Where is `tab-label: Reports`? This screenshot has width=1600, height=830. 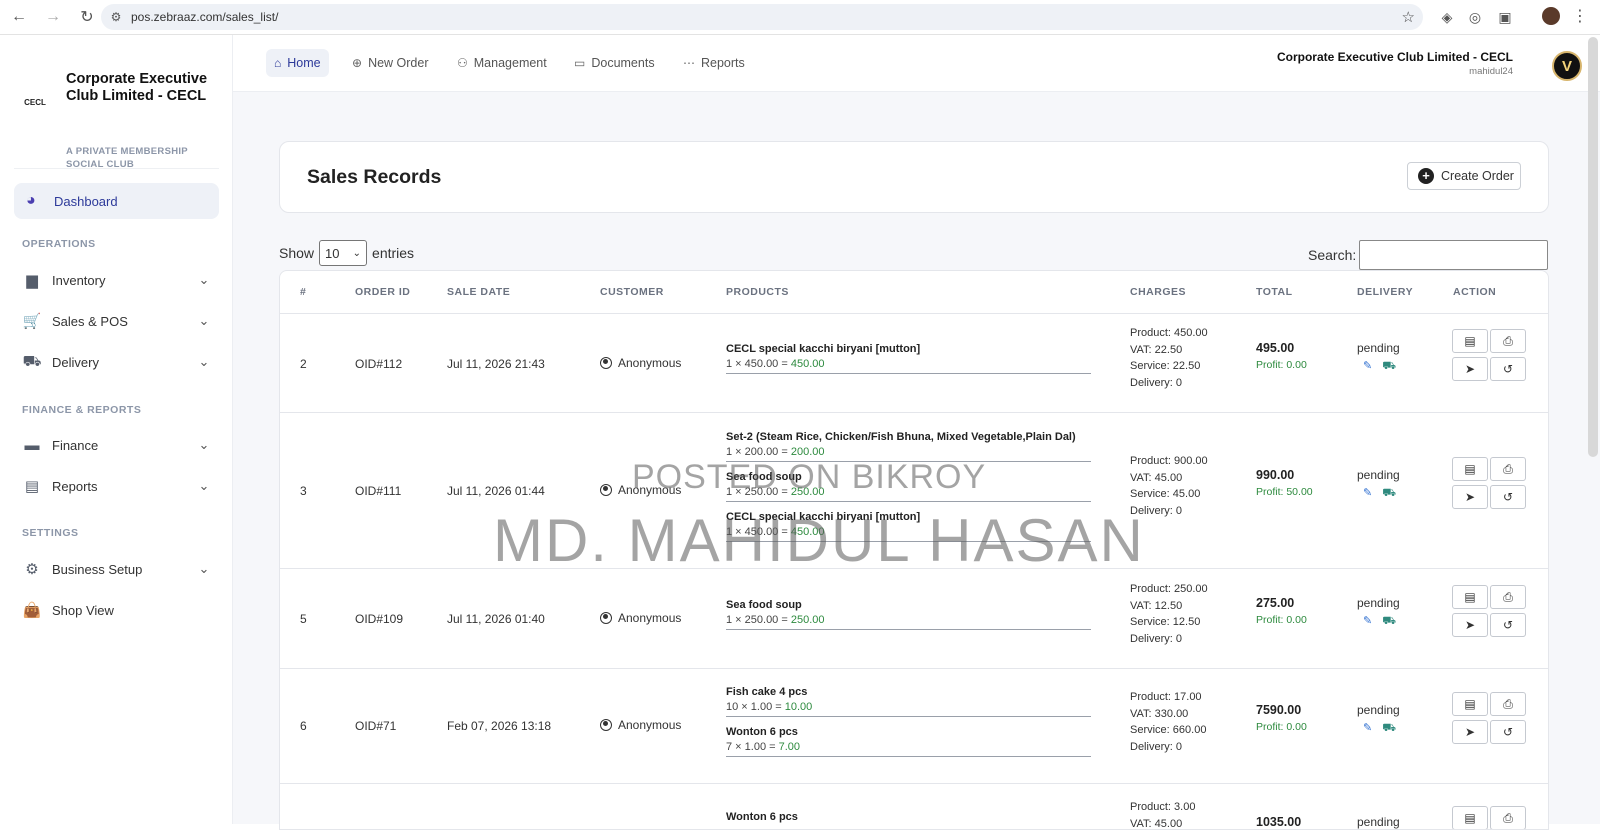
tab-label: Reports is located at coordinates (723, 63).